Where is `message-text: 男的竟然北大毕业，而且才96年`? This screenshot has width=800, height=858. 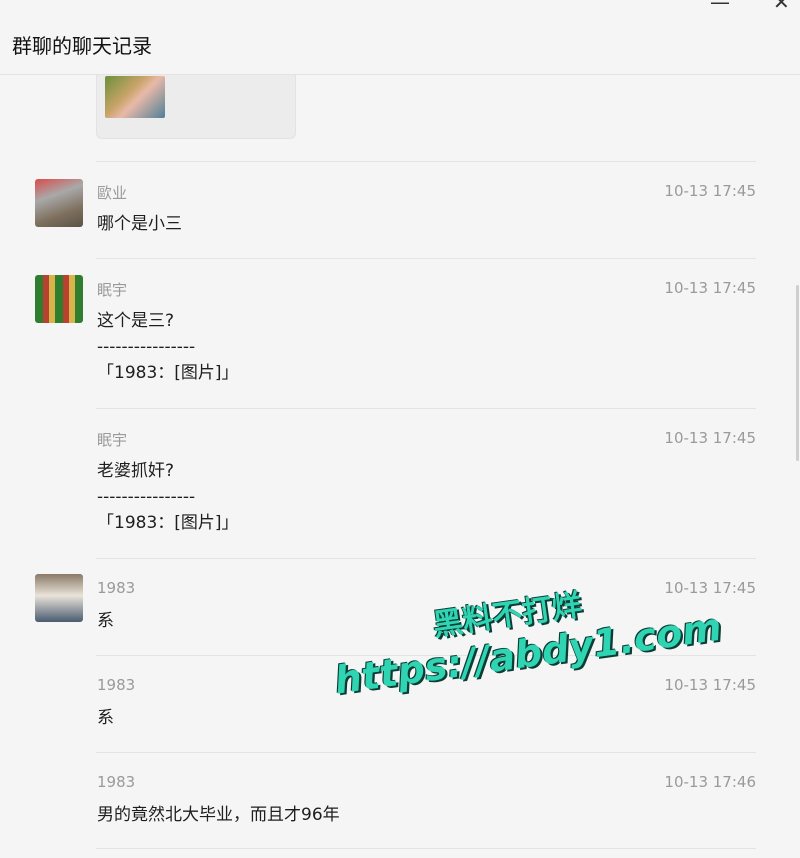
message-text: 男的竟然北大毕业，而且才96年 is located at coordinates (218, 815).